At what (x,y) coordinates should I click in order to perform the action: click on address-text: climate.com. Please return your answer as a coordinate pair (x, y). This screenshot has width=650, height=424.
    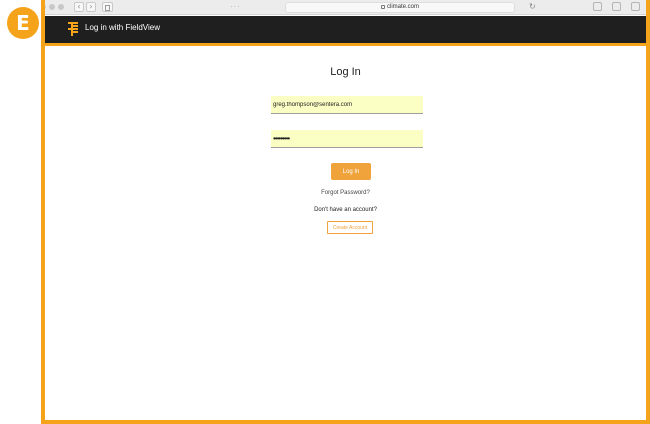
    Looking at the image, I should click on (402, 7).